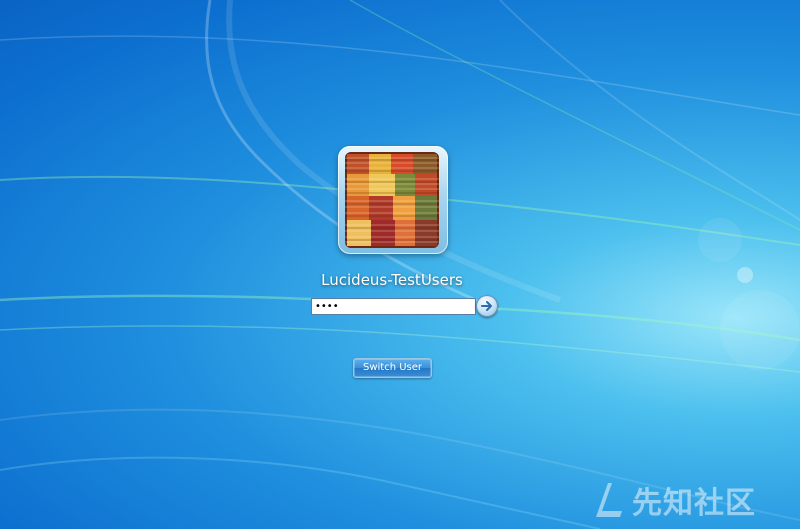 Image resolution: width=800 pixels, height=529 pixels. I want to click on user-avatar-icon, so click(392, 200).